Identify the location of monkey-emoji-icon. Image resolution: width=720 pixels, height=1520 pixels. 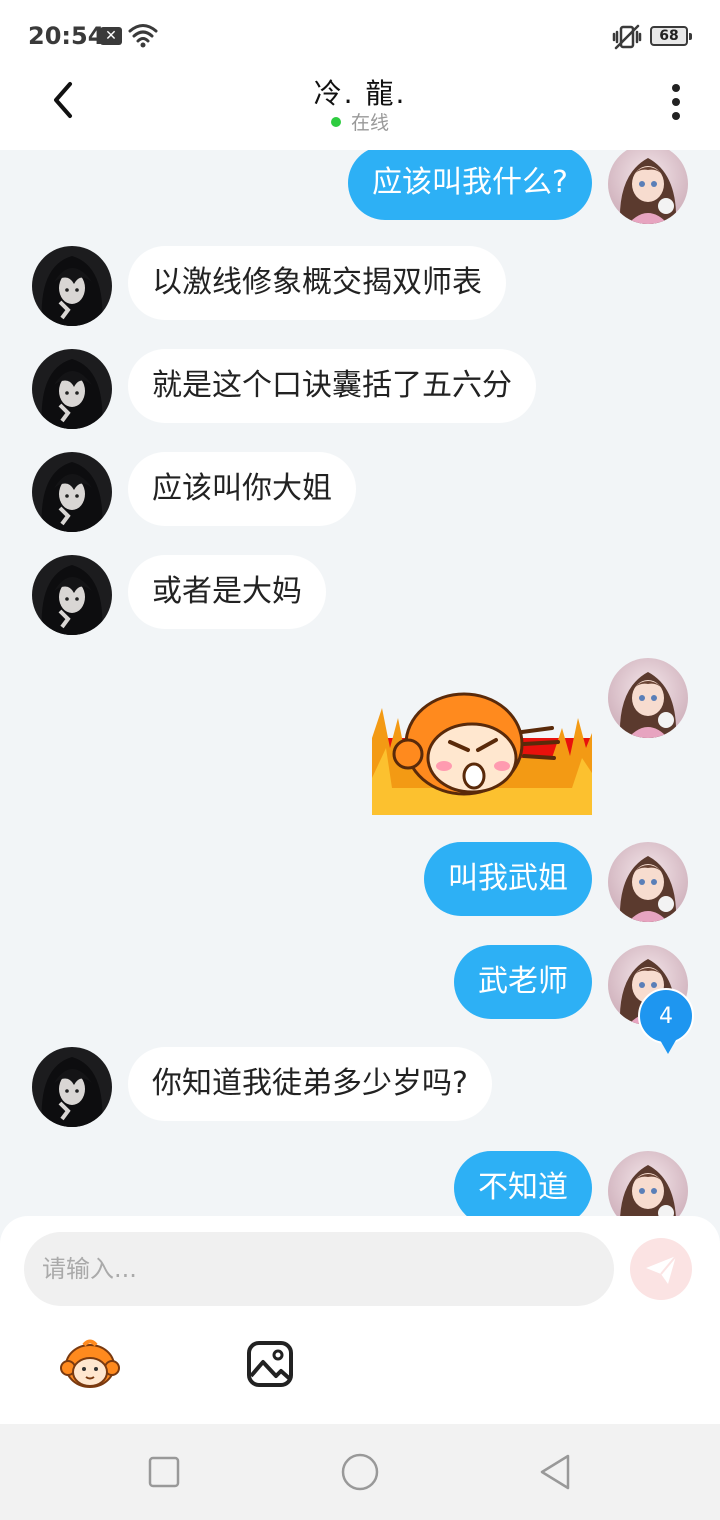
(90, 1363).